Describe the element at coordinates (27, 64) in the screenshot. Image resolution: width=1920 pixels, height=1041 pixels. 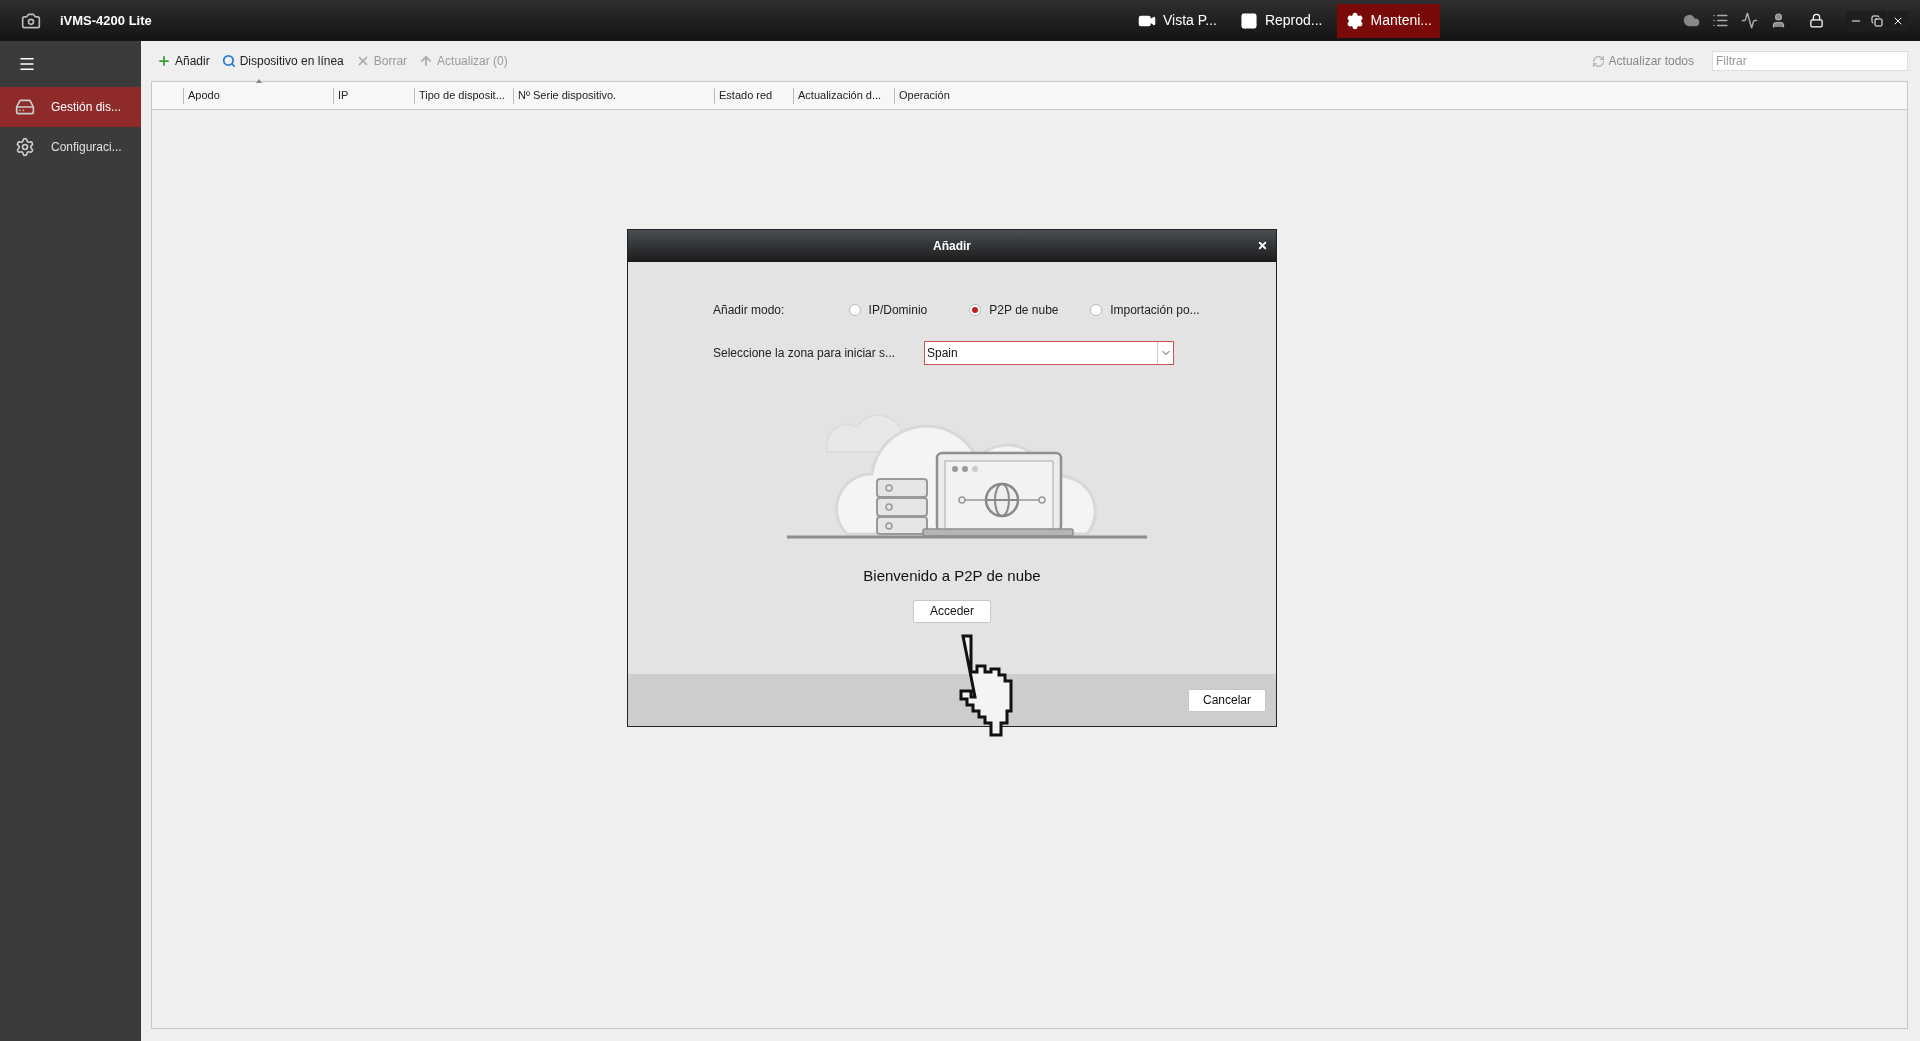
I see `menu-icon` at that location.